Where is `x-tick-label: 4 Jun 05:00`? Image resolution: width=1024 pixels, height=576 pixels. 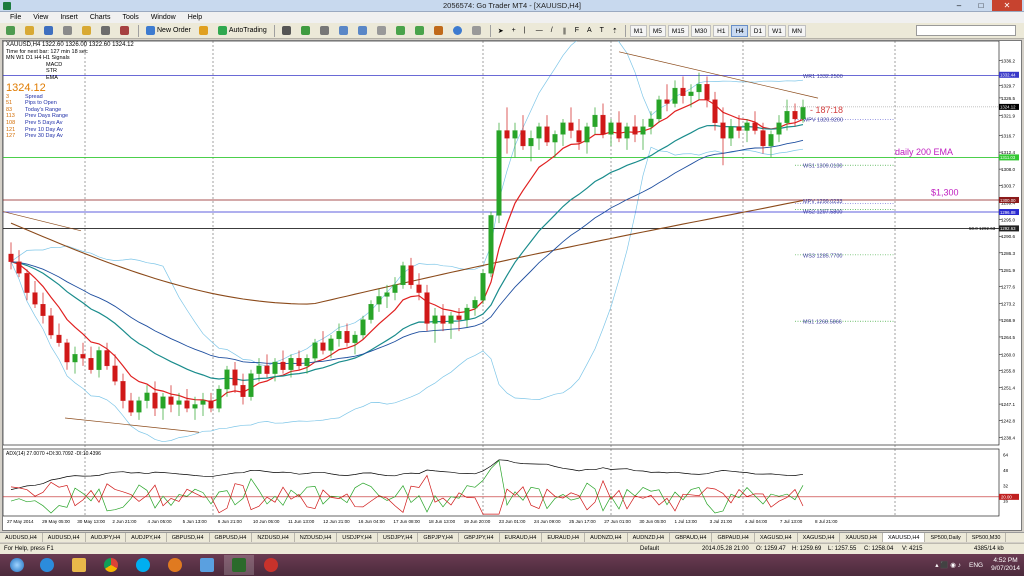
x-tick-label: 4 Jun 05:00 is located at coordinates (160, 521).